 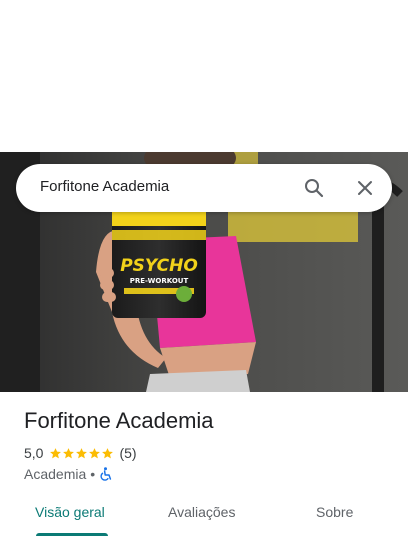 I want to click on active-tab-indicator, so click(x=72, y=534).